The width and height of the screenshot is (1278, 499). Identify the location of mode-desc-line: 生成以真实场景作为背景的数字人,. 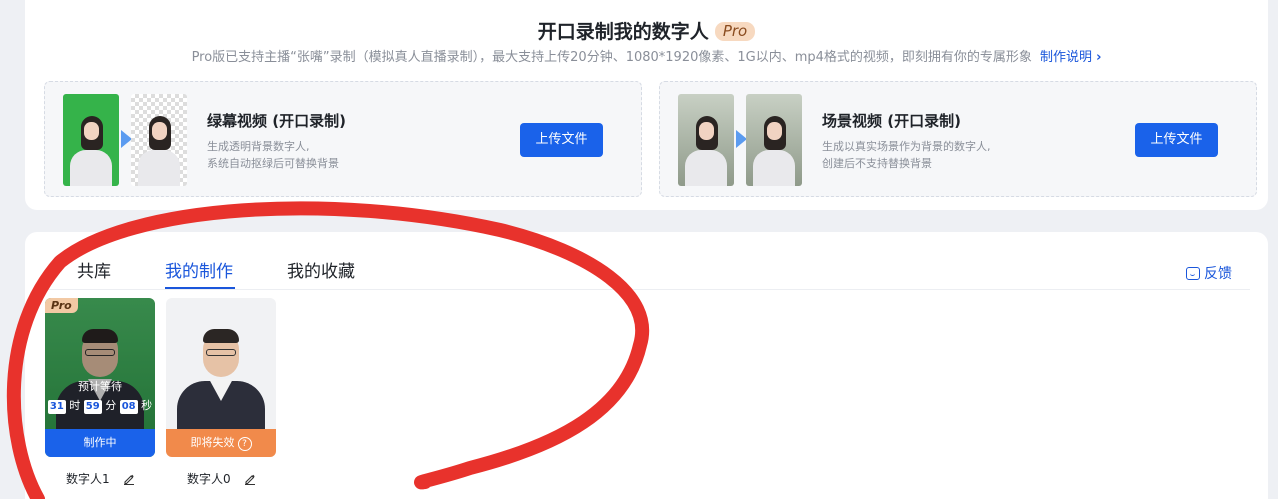
(906, 146).